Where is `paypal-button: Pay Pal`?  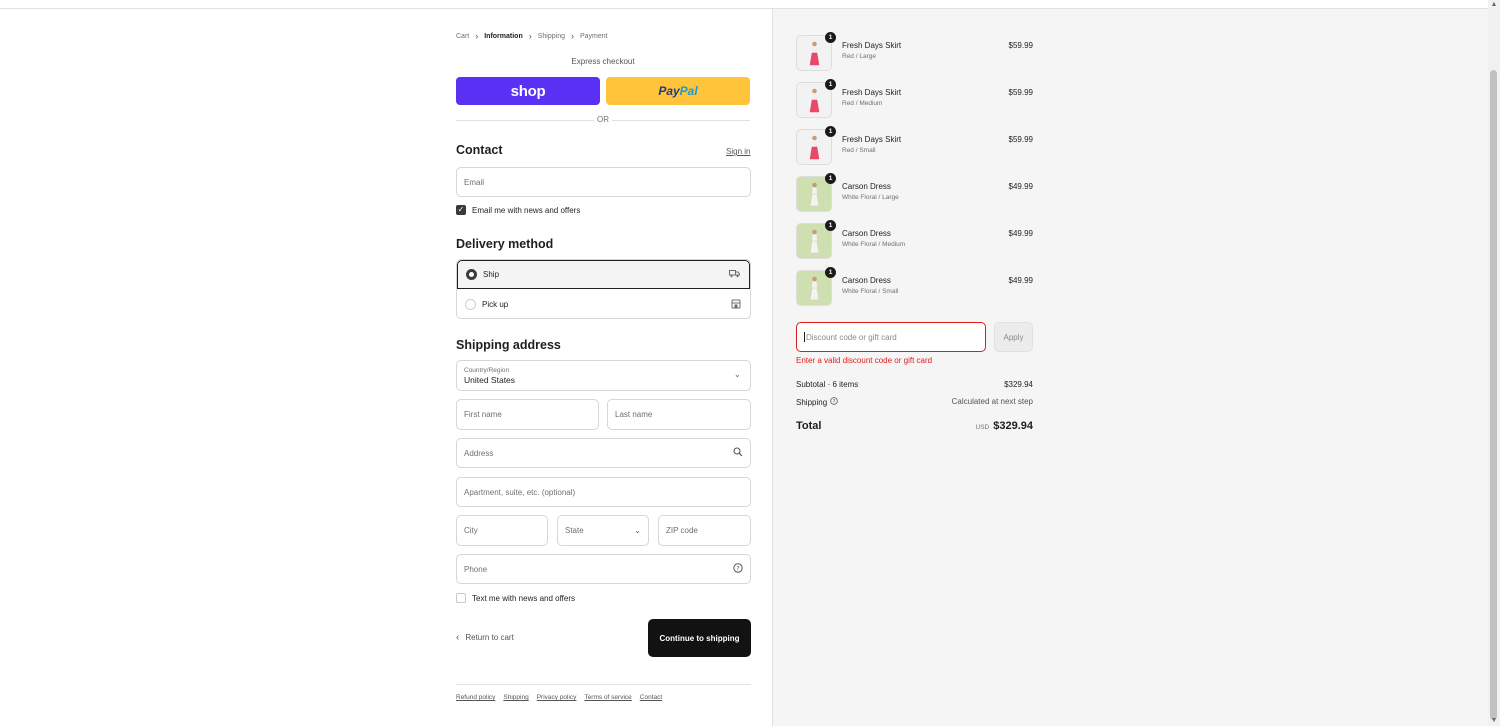
paypal-button: Pay Pal is located at coordinates (678, 91).